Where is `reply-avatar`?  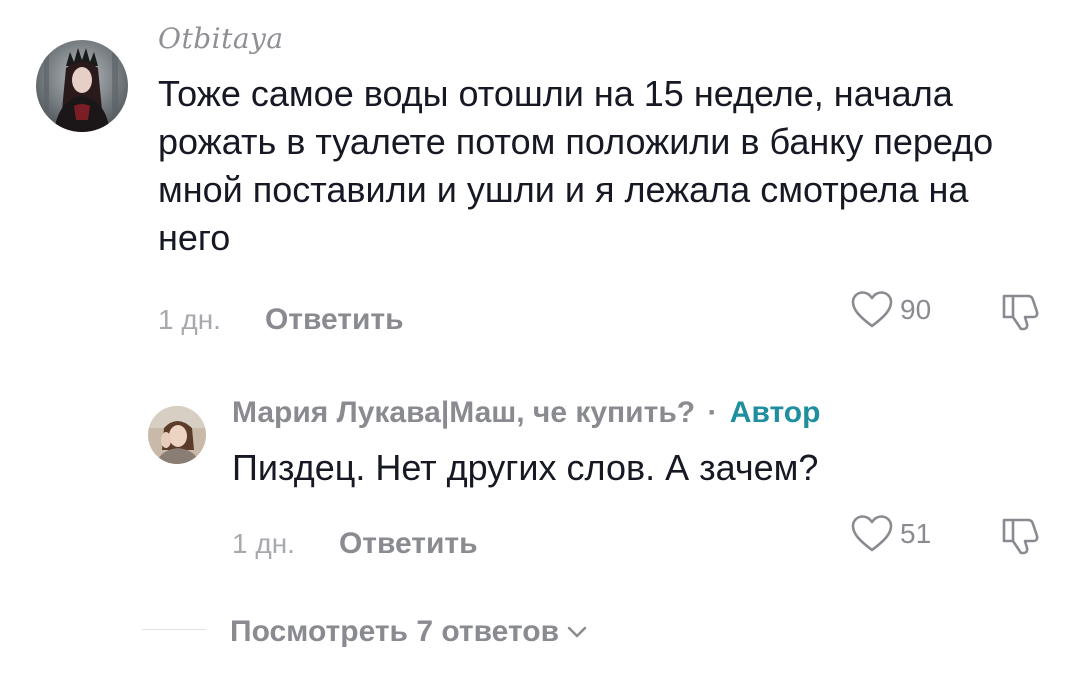
reply-avatar is located at coordinates (177, 435).